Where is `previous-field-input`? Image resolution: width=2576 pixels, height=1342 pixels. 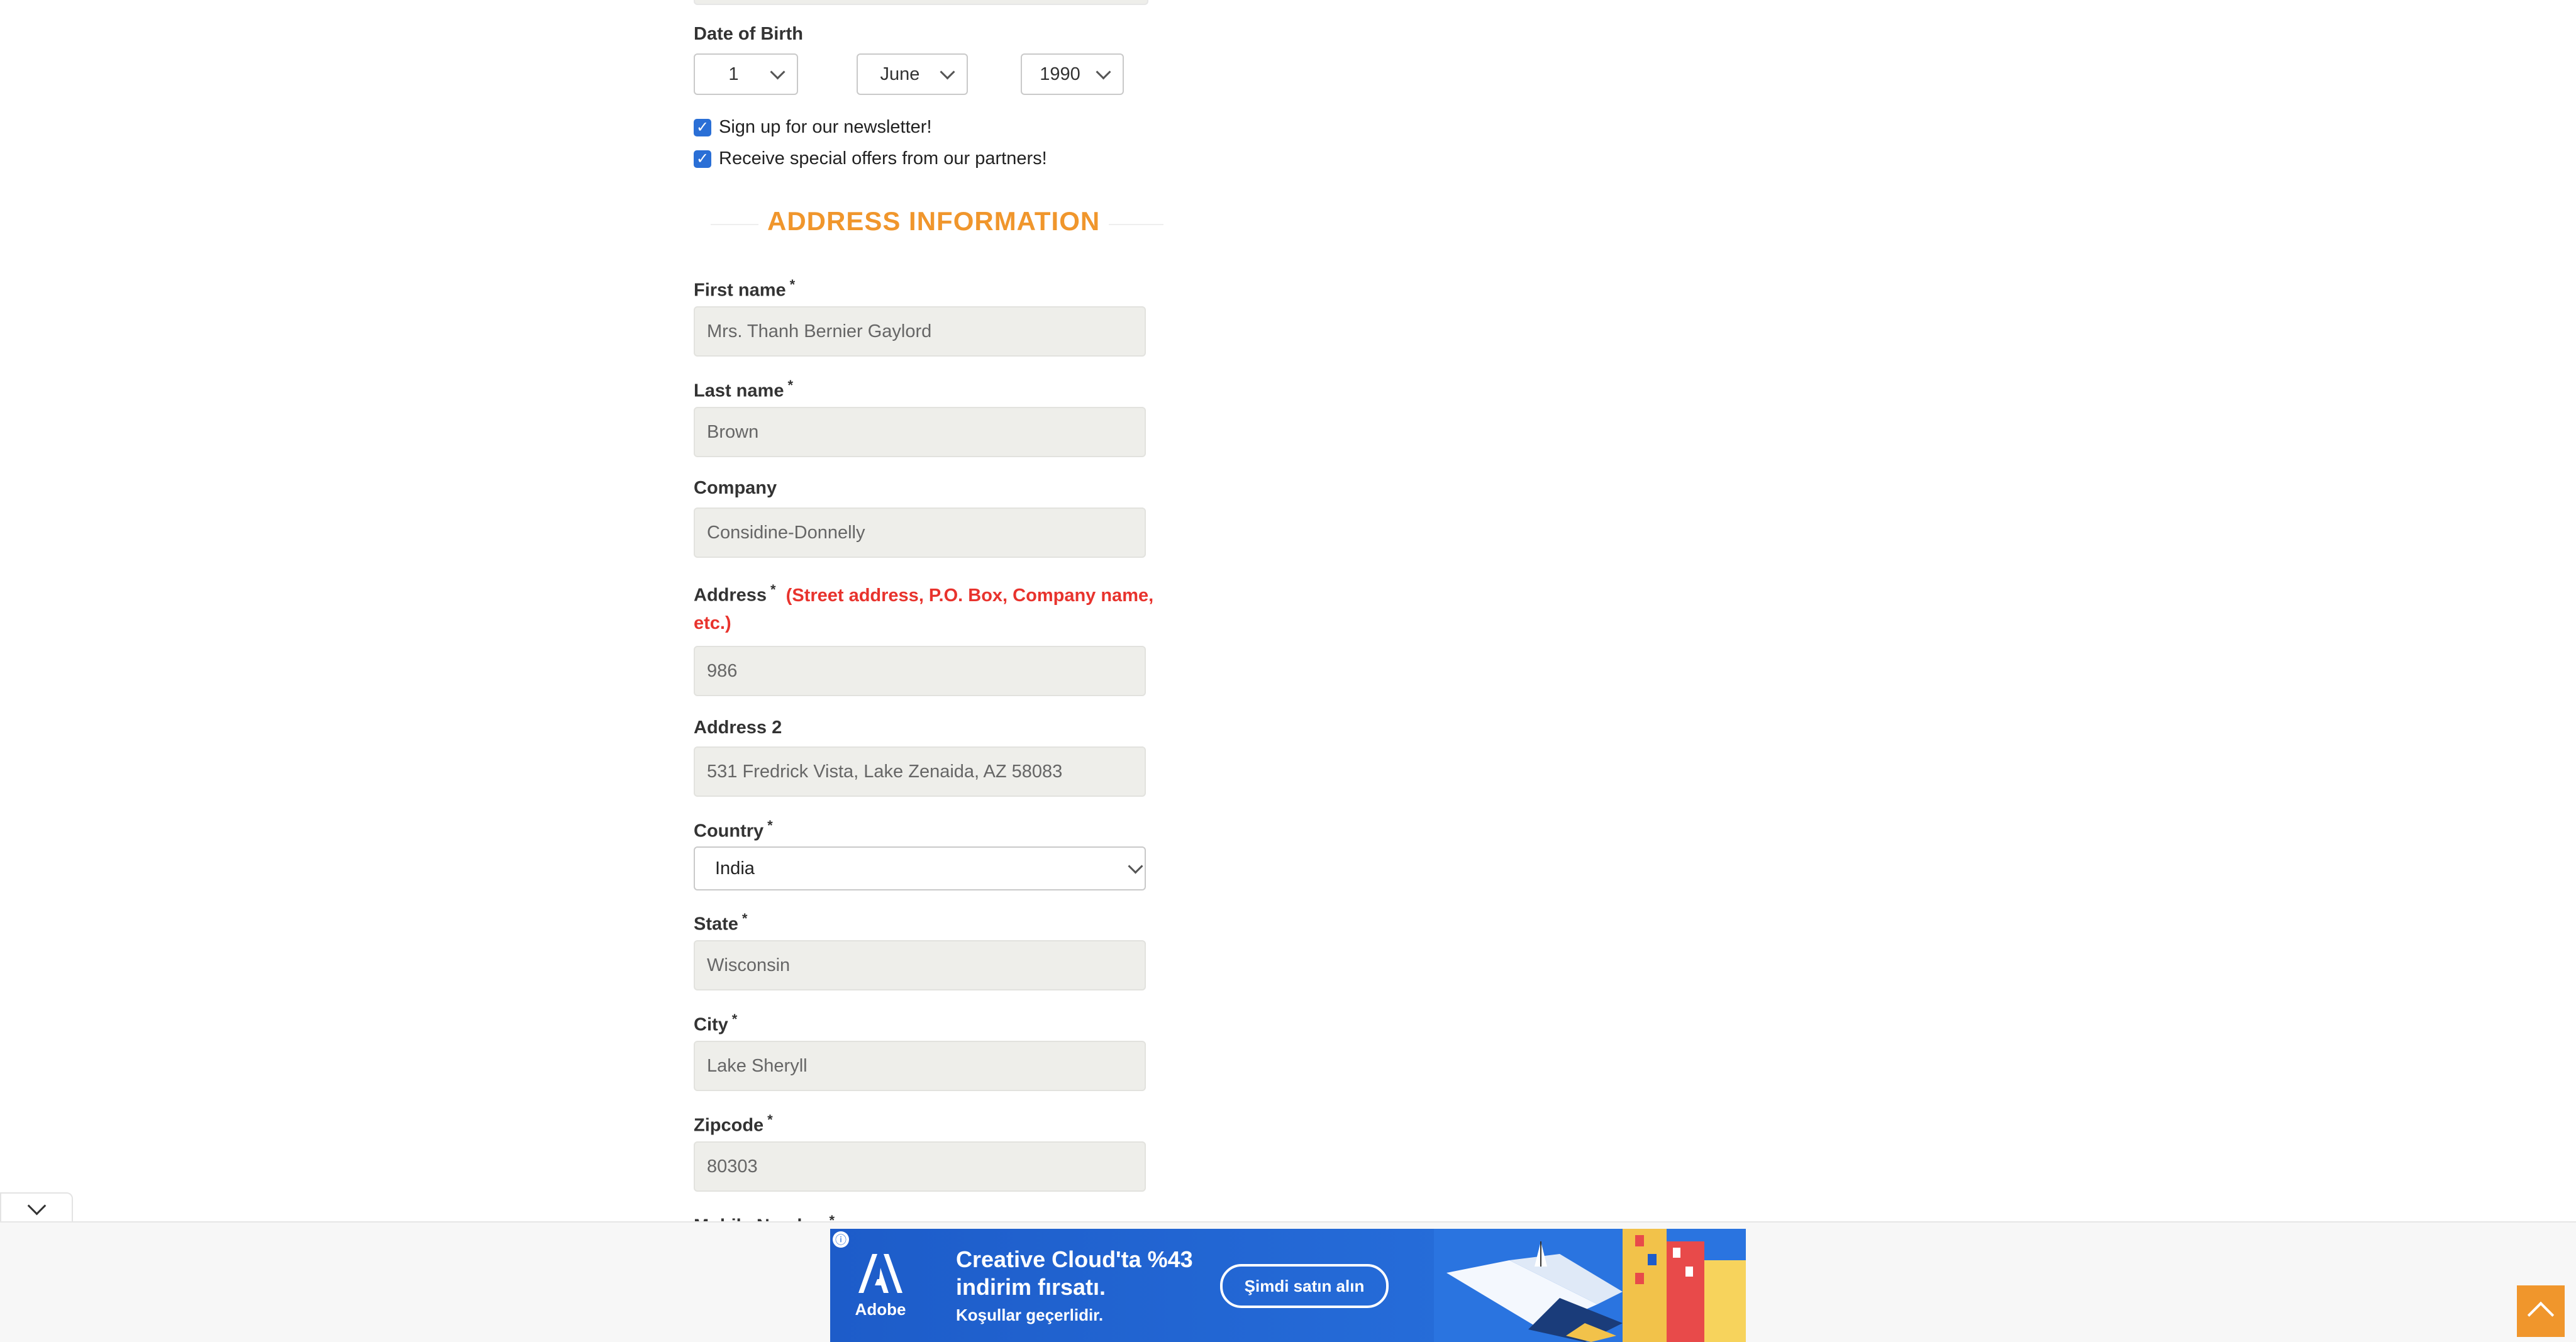 previous-field-input is located at coordinates (921, 2).